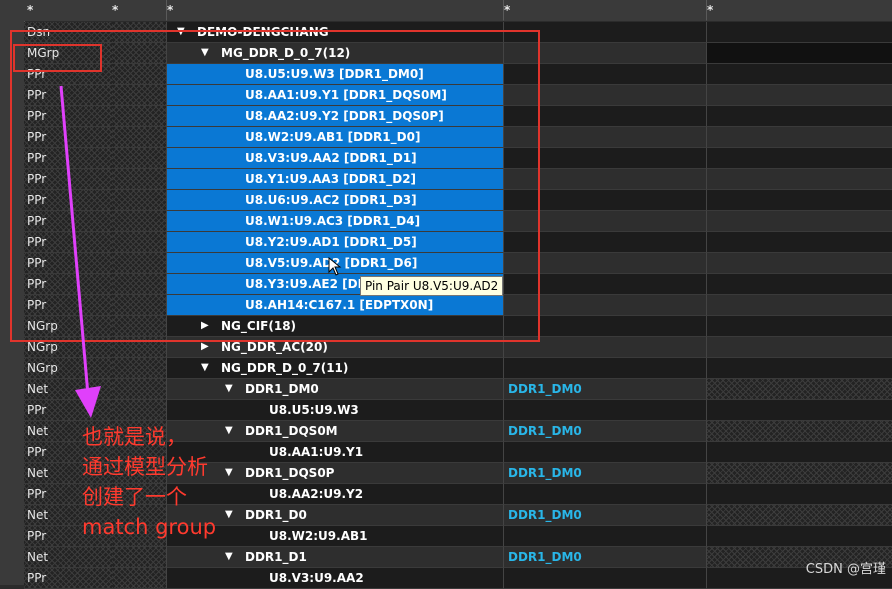  Describe the element at coordinates (335, 200) in the screenshot. I see `row-object: U8.U6:U9.AC2 [DDR1_D3]` at that location.